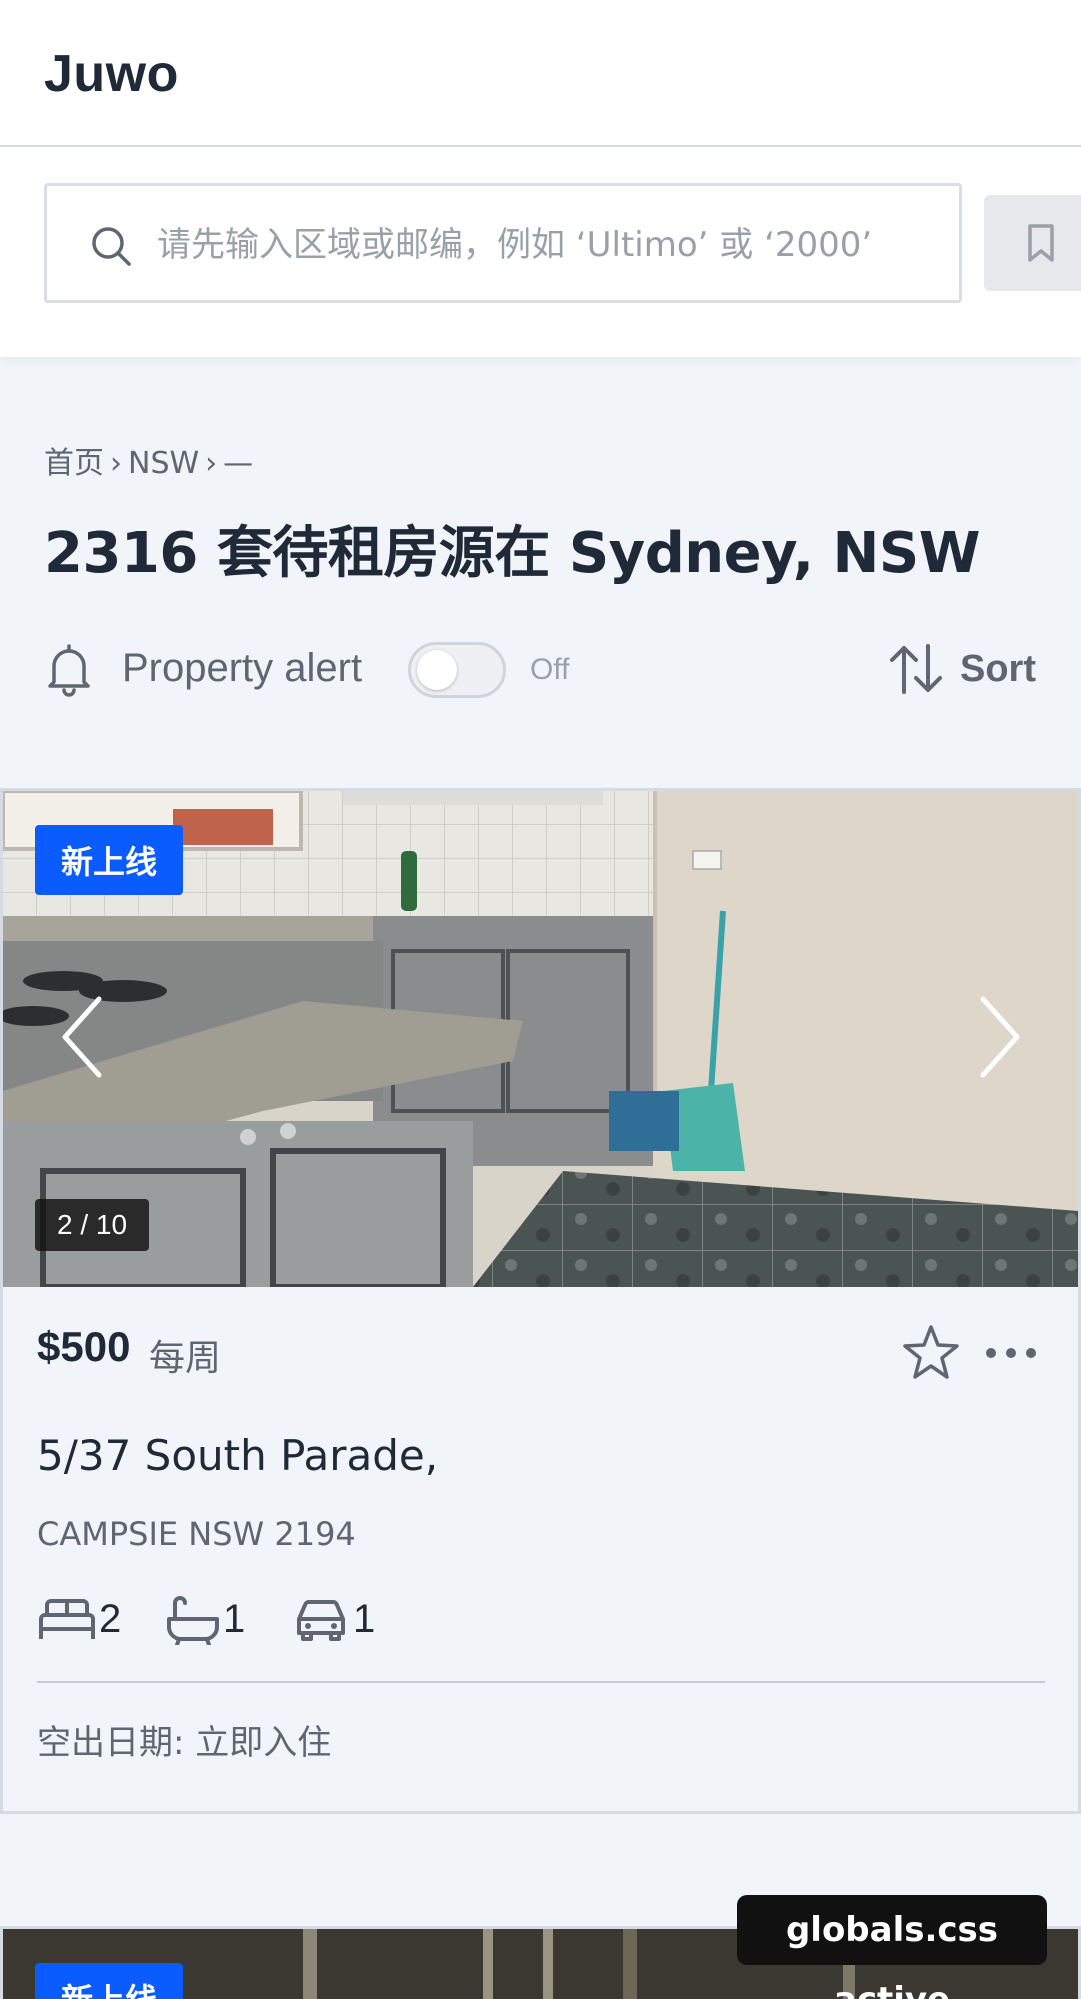  I want to click on bookmark-icon, so click(1041, 243).